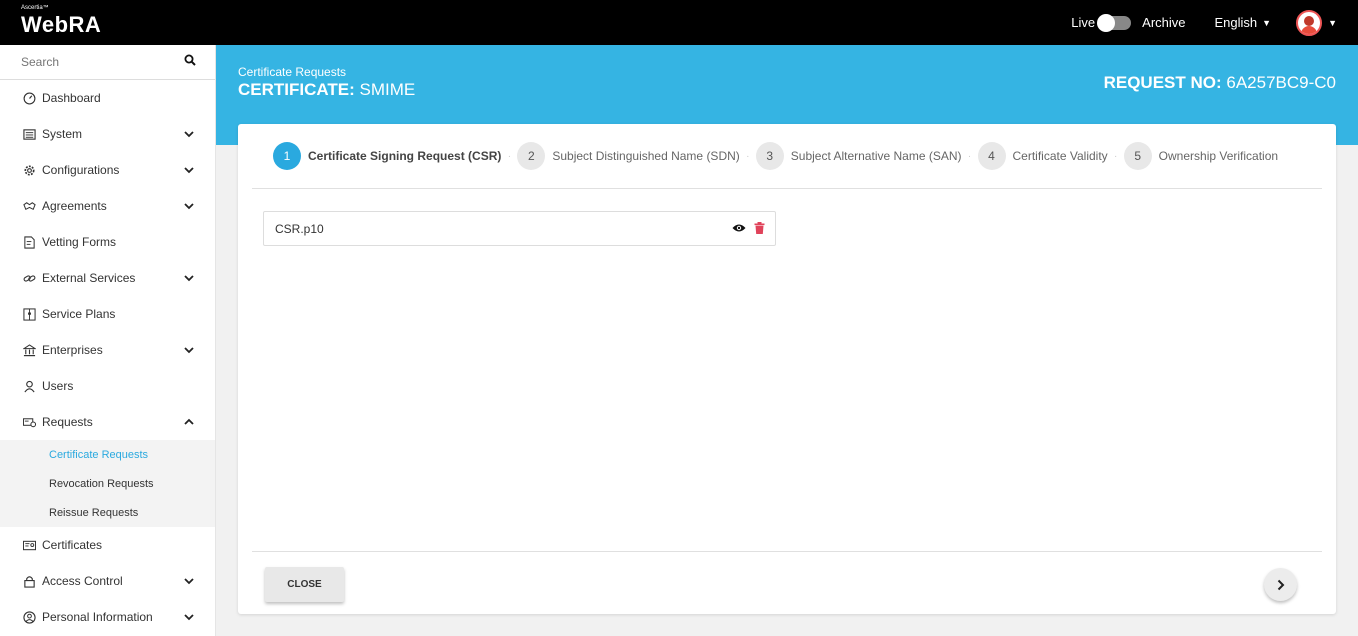  I want to click on sidebar-item-service-plans: Service Plans, so click(107, 314).